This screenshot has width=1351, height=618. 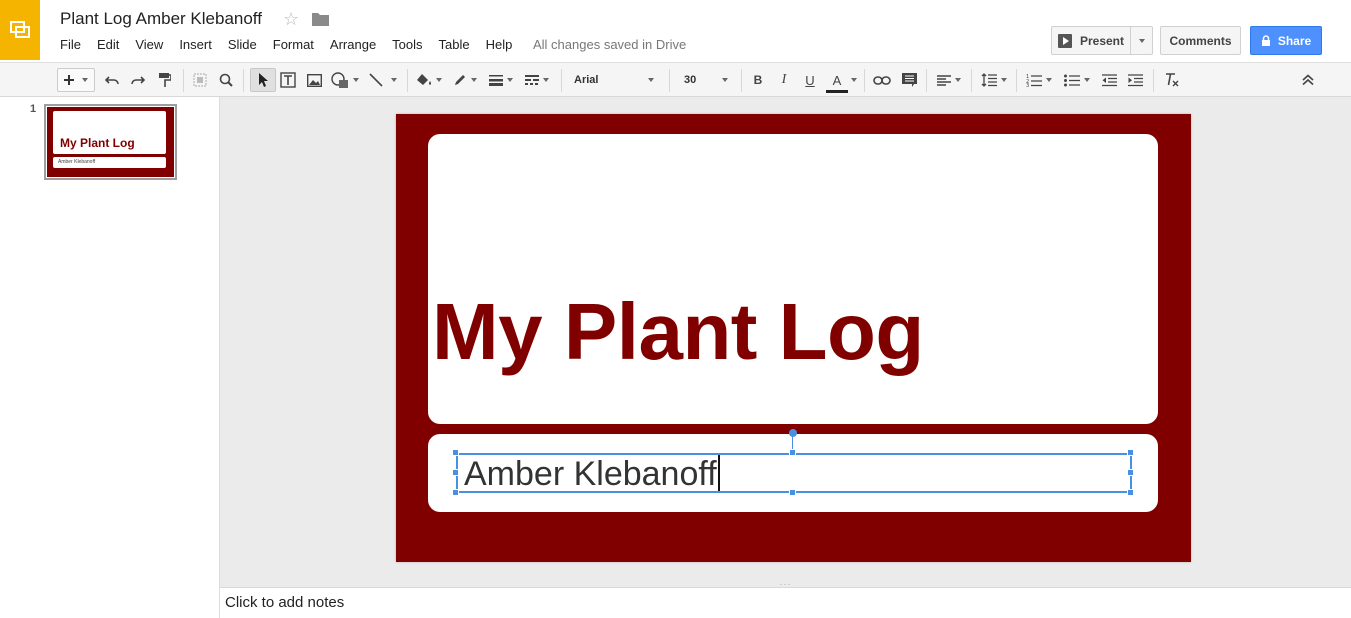 What do you see at coordinates (837, 80) in the screenshot?
I see `text-color-letter: A` at bounding box center [837, 80].